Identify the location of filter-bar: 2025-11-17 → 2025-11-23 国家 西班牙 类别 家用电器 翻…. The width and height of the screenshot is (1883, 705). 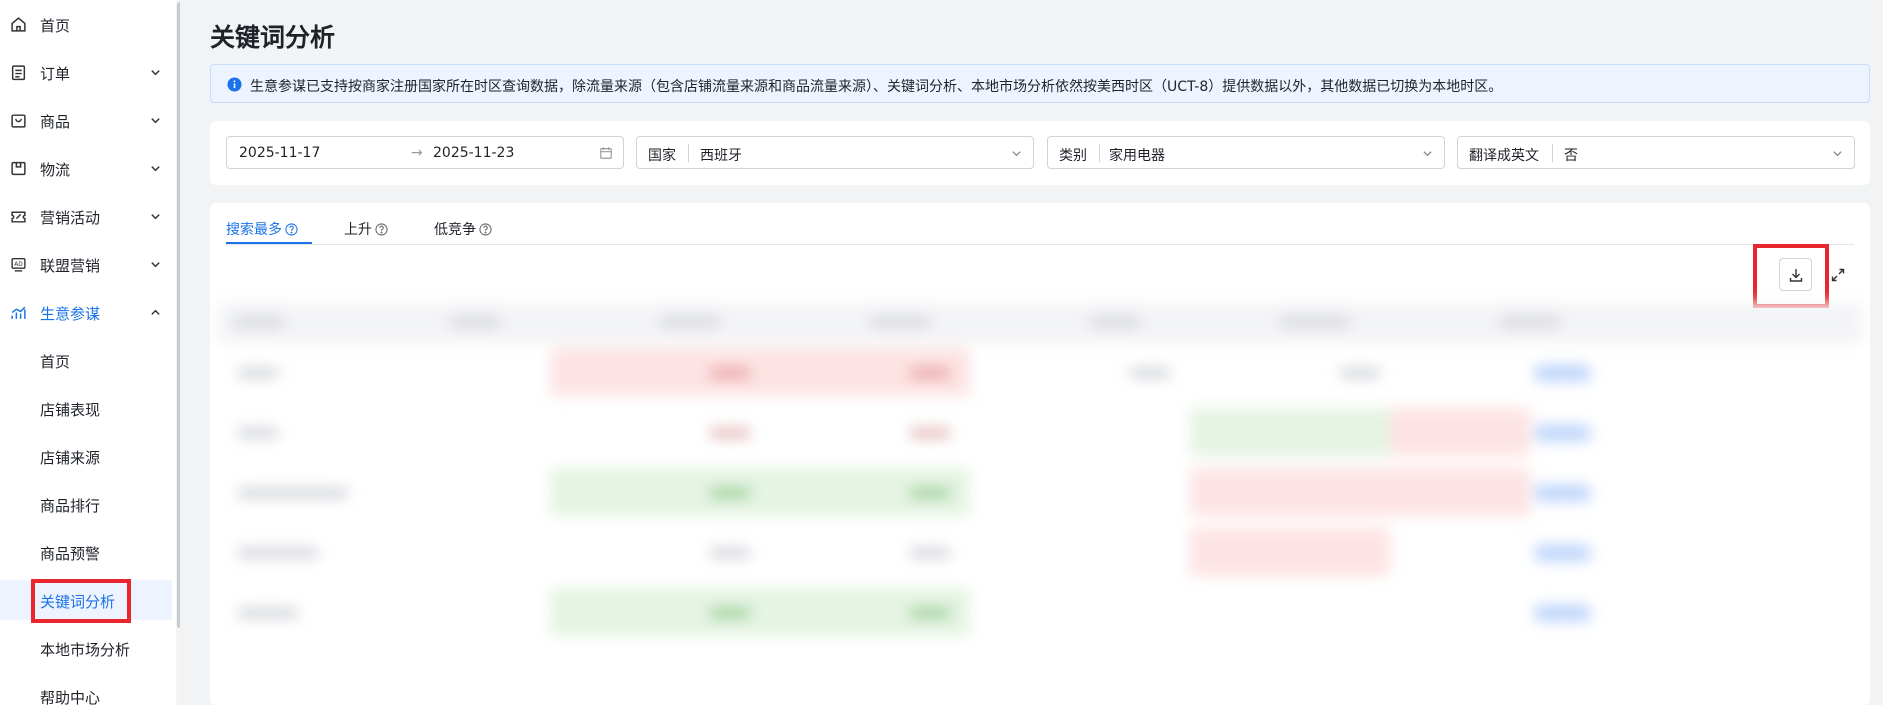
(1040, 153).